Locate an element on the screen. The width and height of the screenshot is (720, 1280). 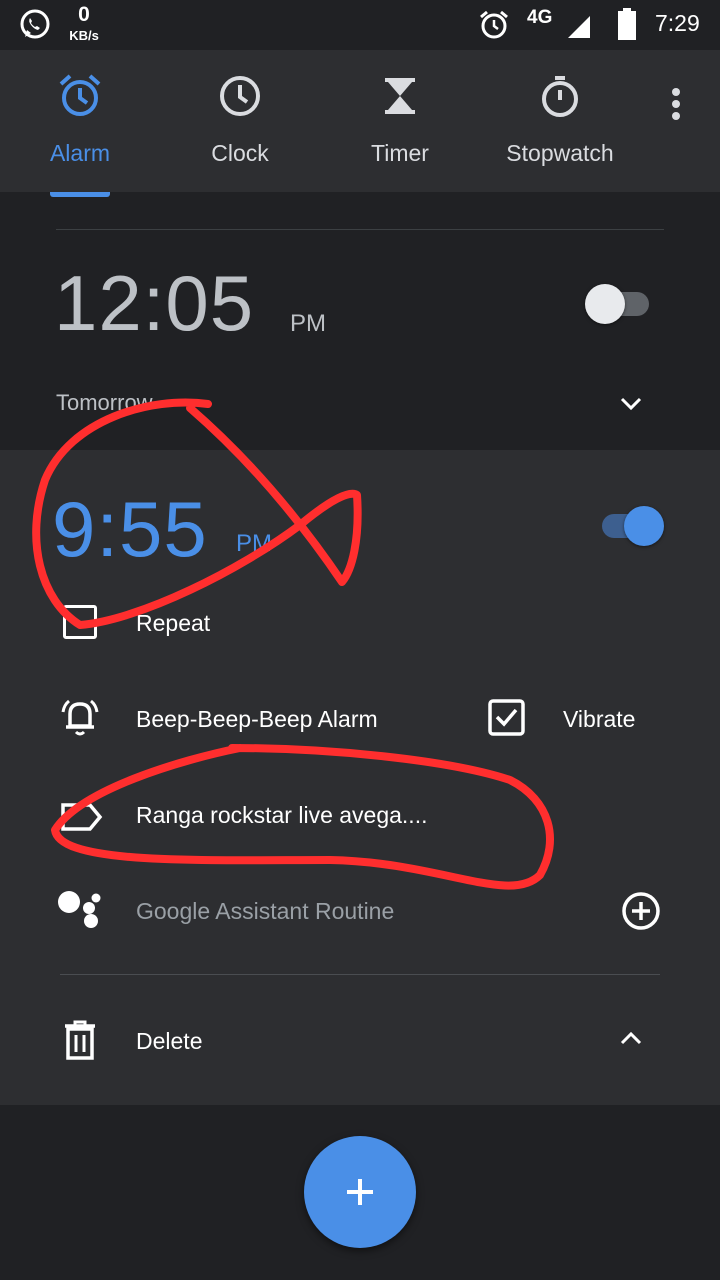
signal-icon is located at coordinates (579, 27).